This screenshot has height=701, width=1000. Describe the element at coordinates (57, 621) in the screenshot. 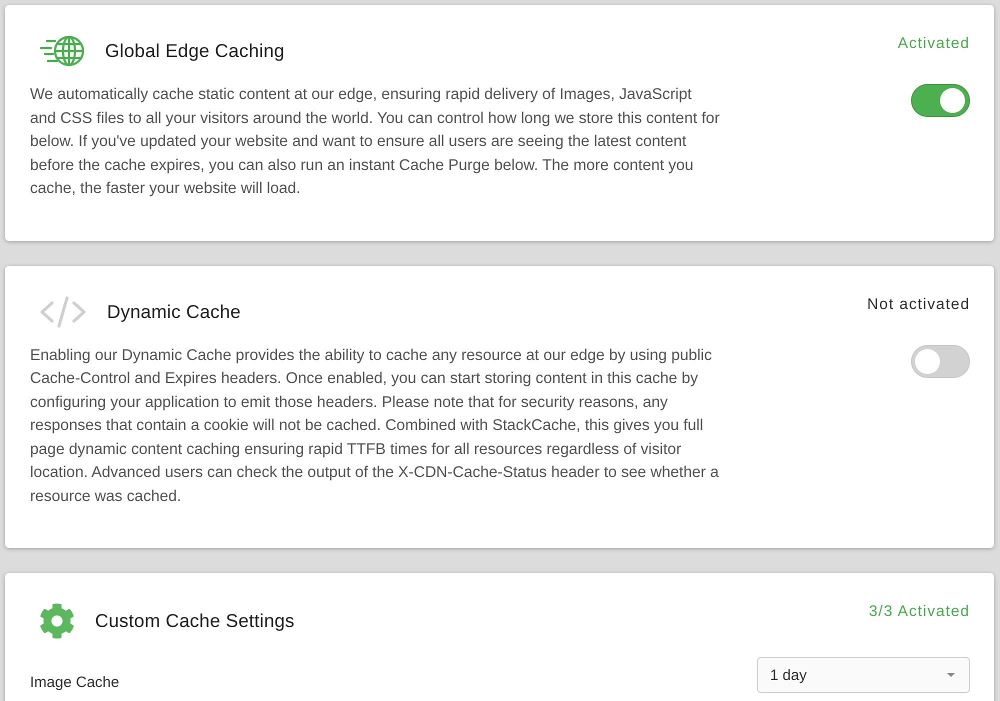

I see `gear-icon` at that location.